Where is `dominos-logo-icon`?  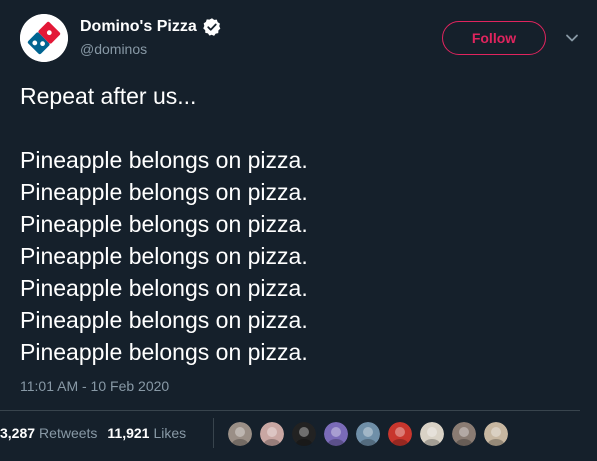
dominos-logo-icon is located at coordinates (44, 38).